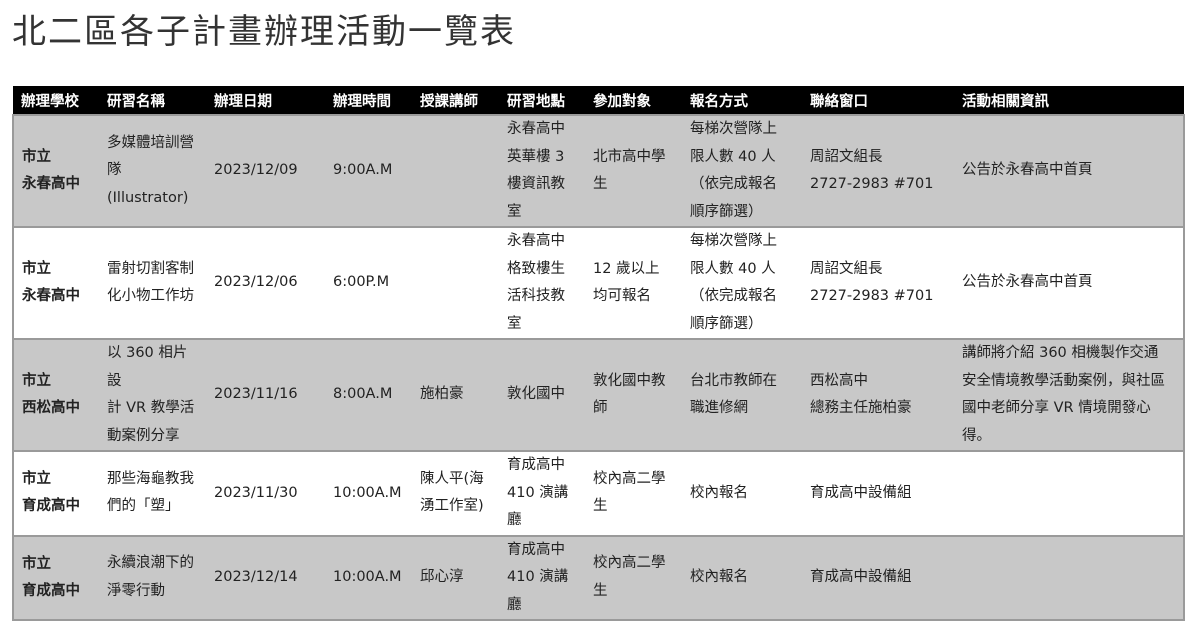 The image size is (1199, 624). What do you see at coordinates (256, 577) in the screenshot?
I see `cell-date-text: 2023/12/14` at bounding box center [256, 577].